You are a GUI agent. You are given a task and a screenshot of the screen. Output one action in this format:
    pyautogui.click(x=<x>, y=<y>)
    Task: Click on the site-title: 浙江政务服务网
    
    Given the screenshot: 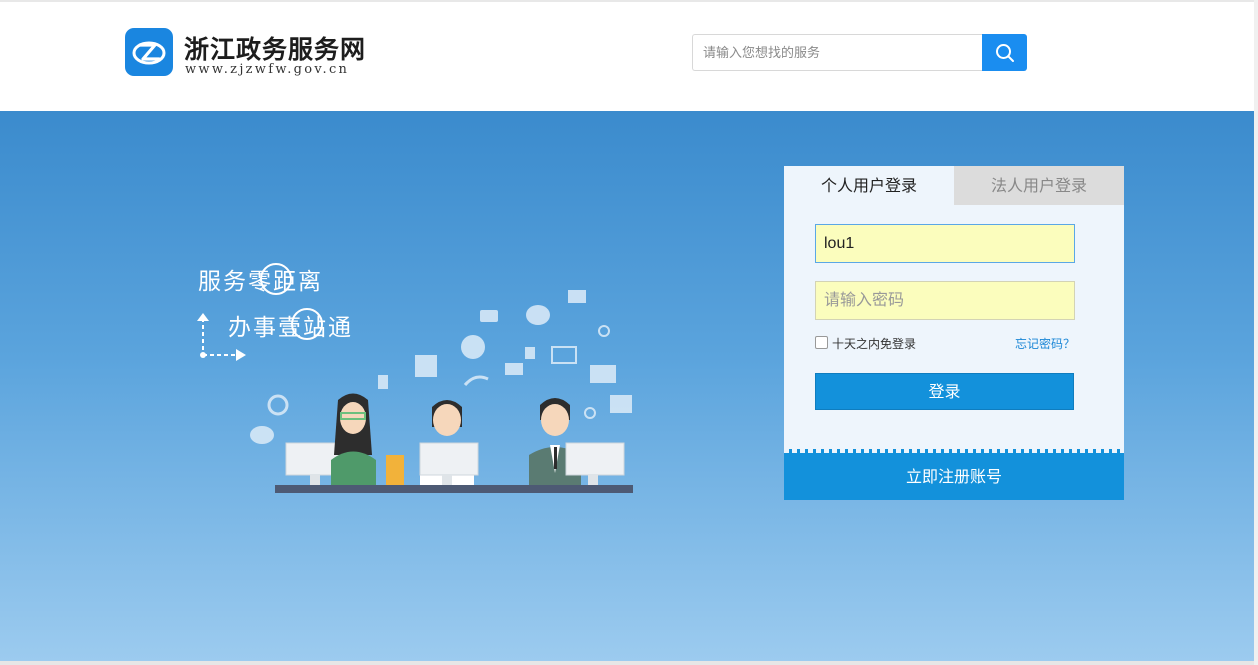 What is the action you would take?
    pyautogui.click(x=275, y=48)
    